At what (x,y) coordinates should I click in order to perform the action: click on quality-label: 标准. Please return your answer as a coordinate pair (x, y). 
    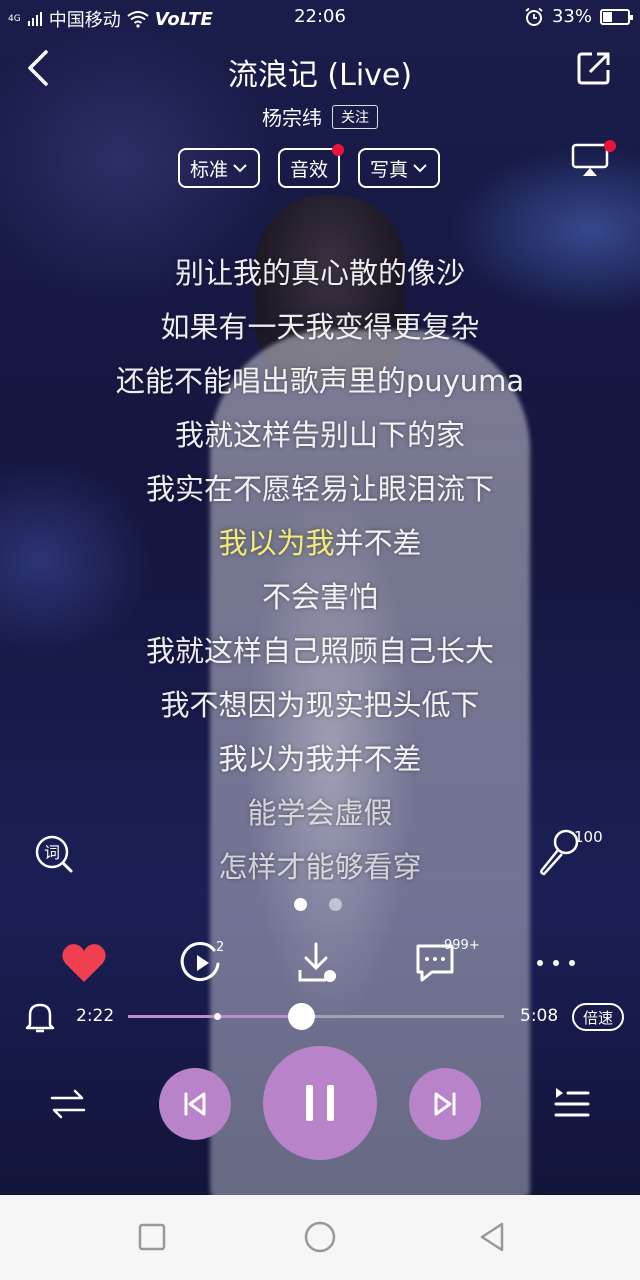
    Looking at the image, I should click on (209, 169).